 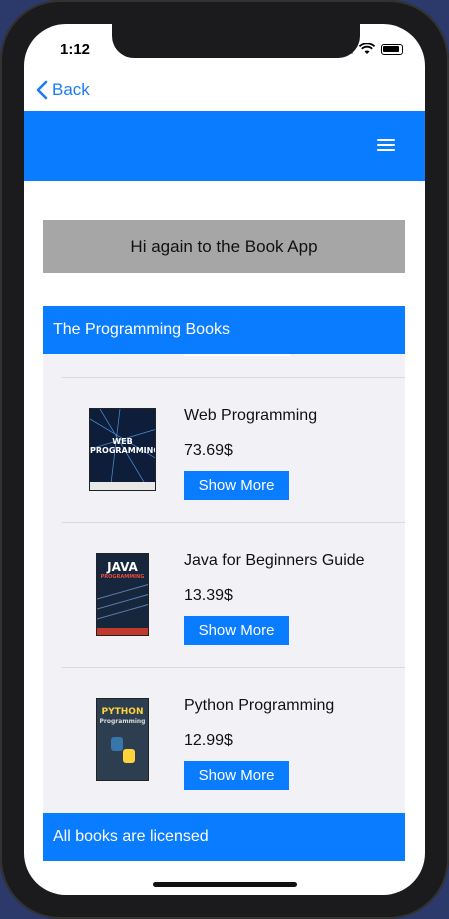 What do you see at coordinates (237, 355) in the screenshot?
I see `section-underline` at bounding box center [237, 355].